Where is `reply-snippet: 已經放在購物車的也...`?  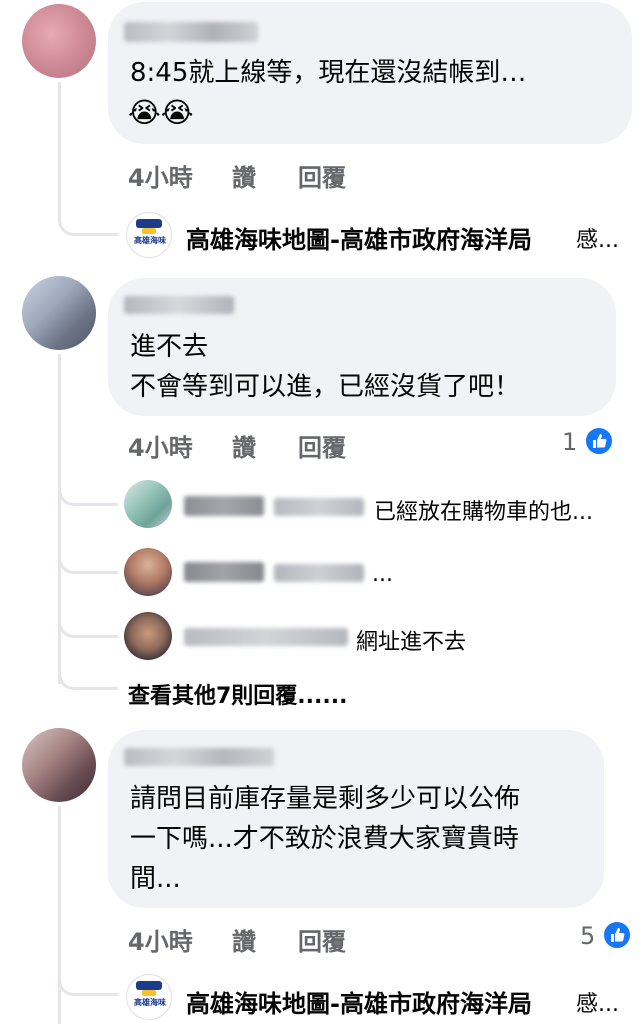 reply-snippet: 已經放在購物車的也... is located at coordinates (483, 510).